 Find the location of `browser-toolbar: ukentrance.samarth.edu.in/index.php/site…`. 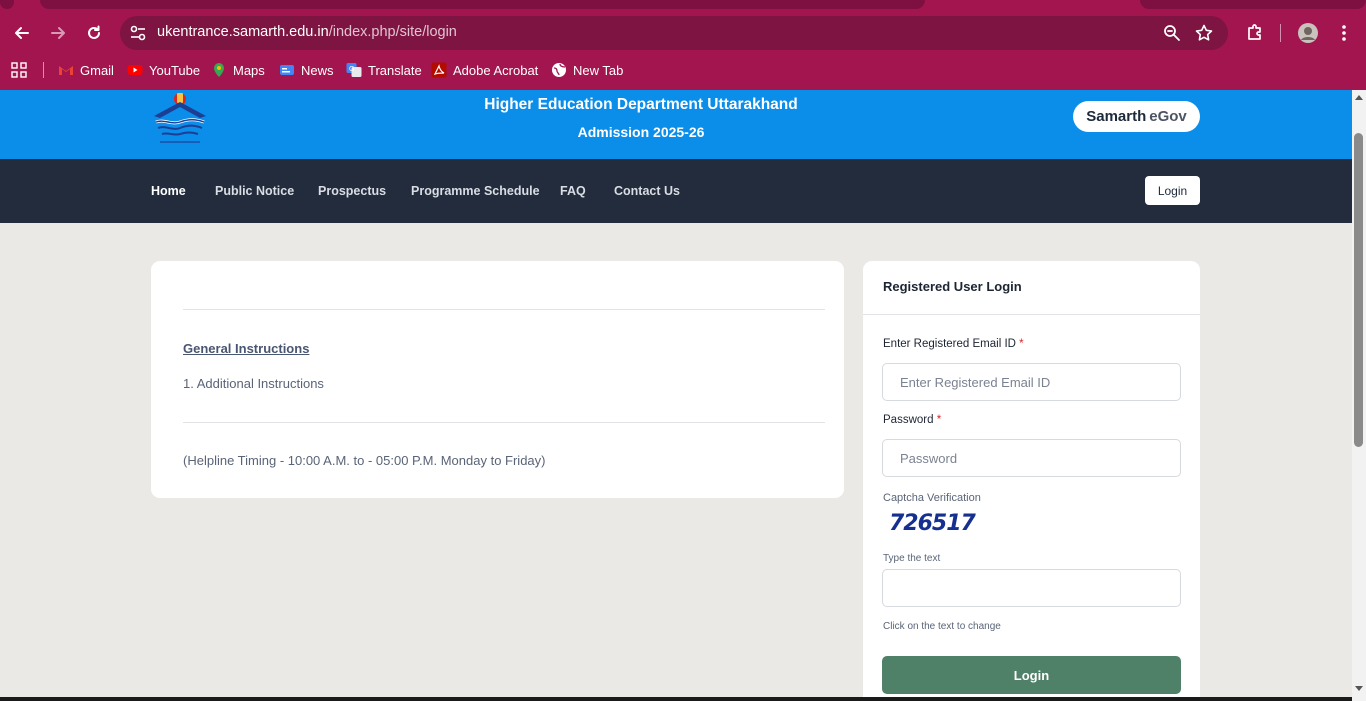

browser-toolbar: ukentrance.samarth.edu.in/index.php/site… is located at coordinates (683, 33).